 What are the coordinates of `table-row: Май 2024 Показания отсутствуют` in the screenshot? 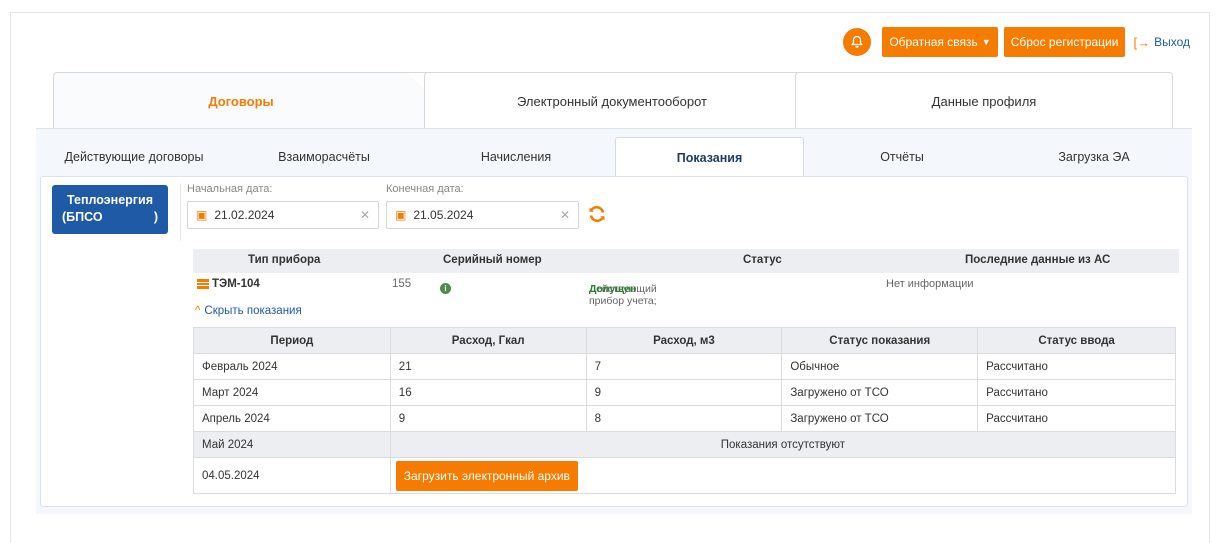 It's located at (685, 444).